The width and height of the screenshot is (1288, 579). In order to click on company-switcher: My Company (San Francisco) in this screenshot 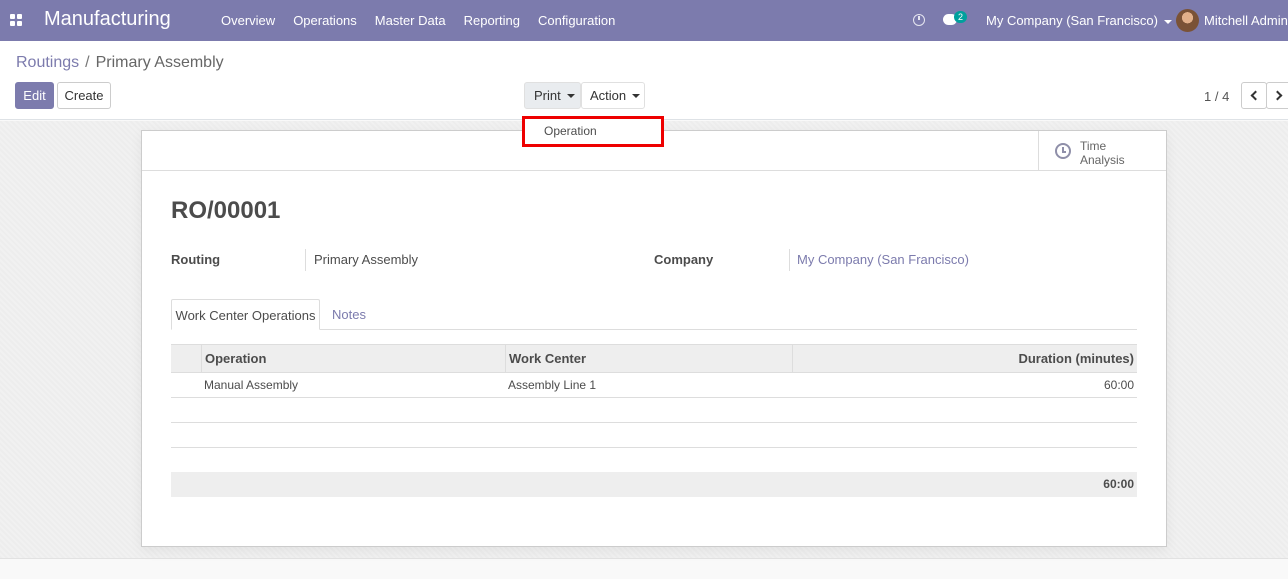, I will do `click(1079, 20)`.